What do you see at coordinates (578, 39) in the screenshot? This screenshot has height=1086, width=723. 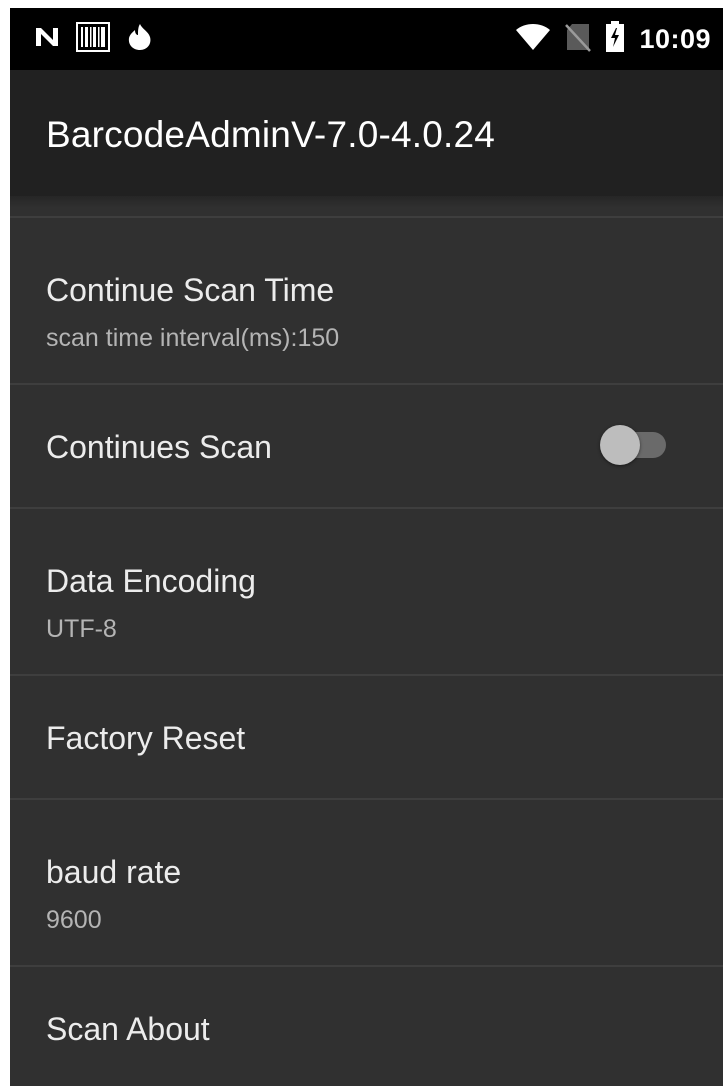 I see `no-sim-icon` at bounding box center [578, 39].